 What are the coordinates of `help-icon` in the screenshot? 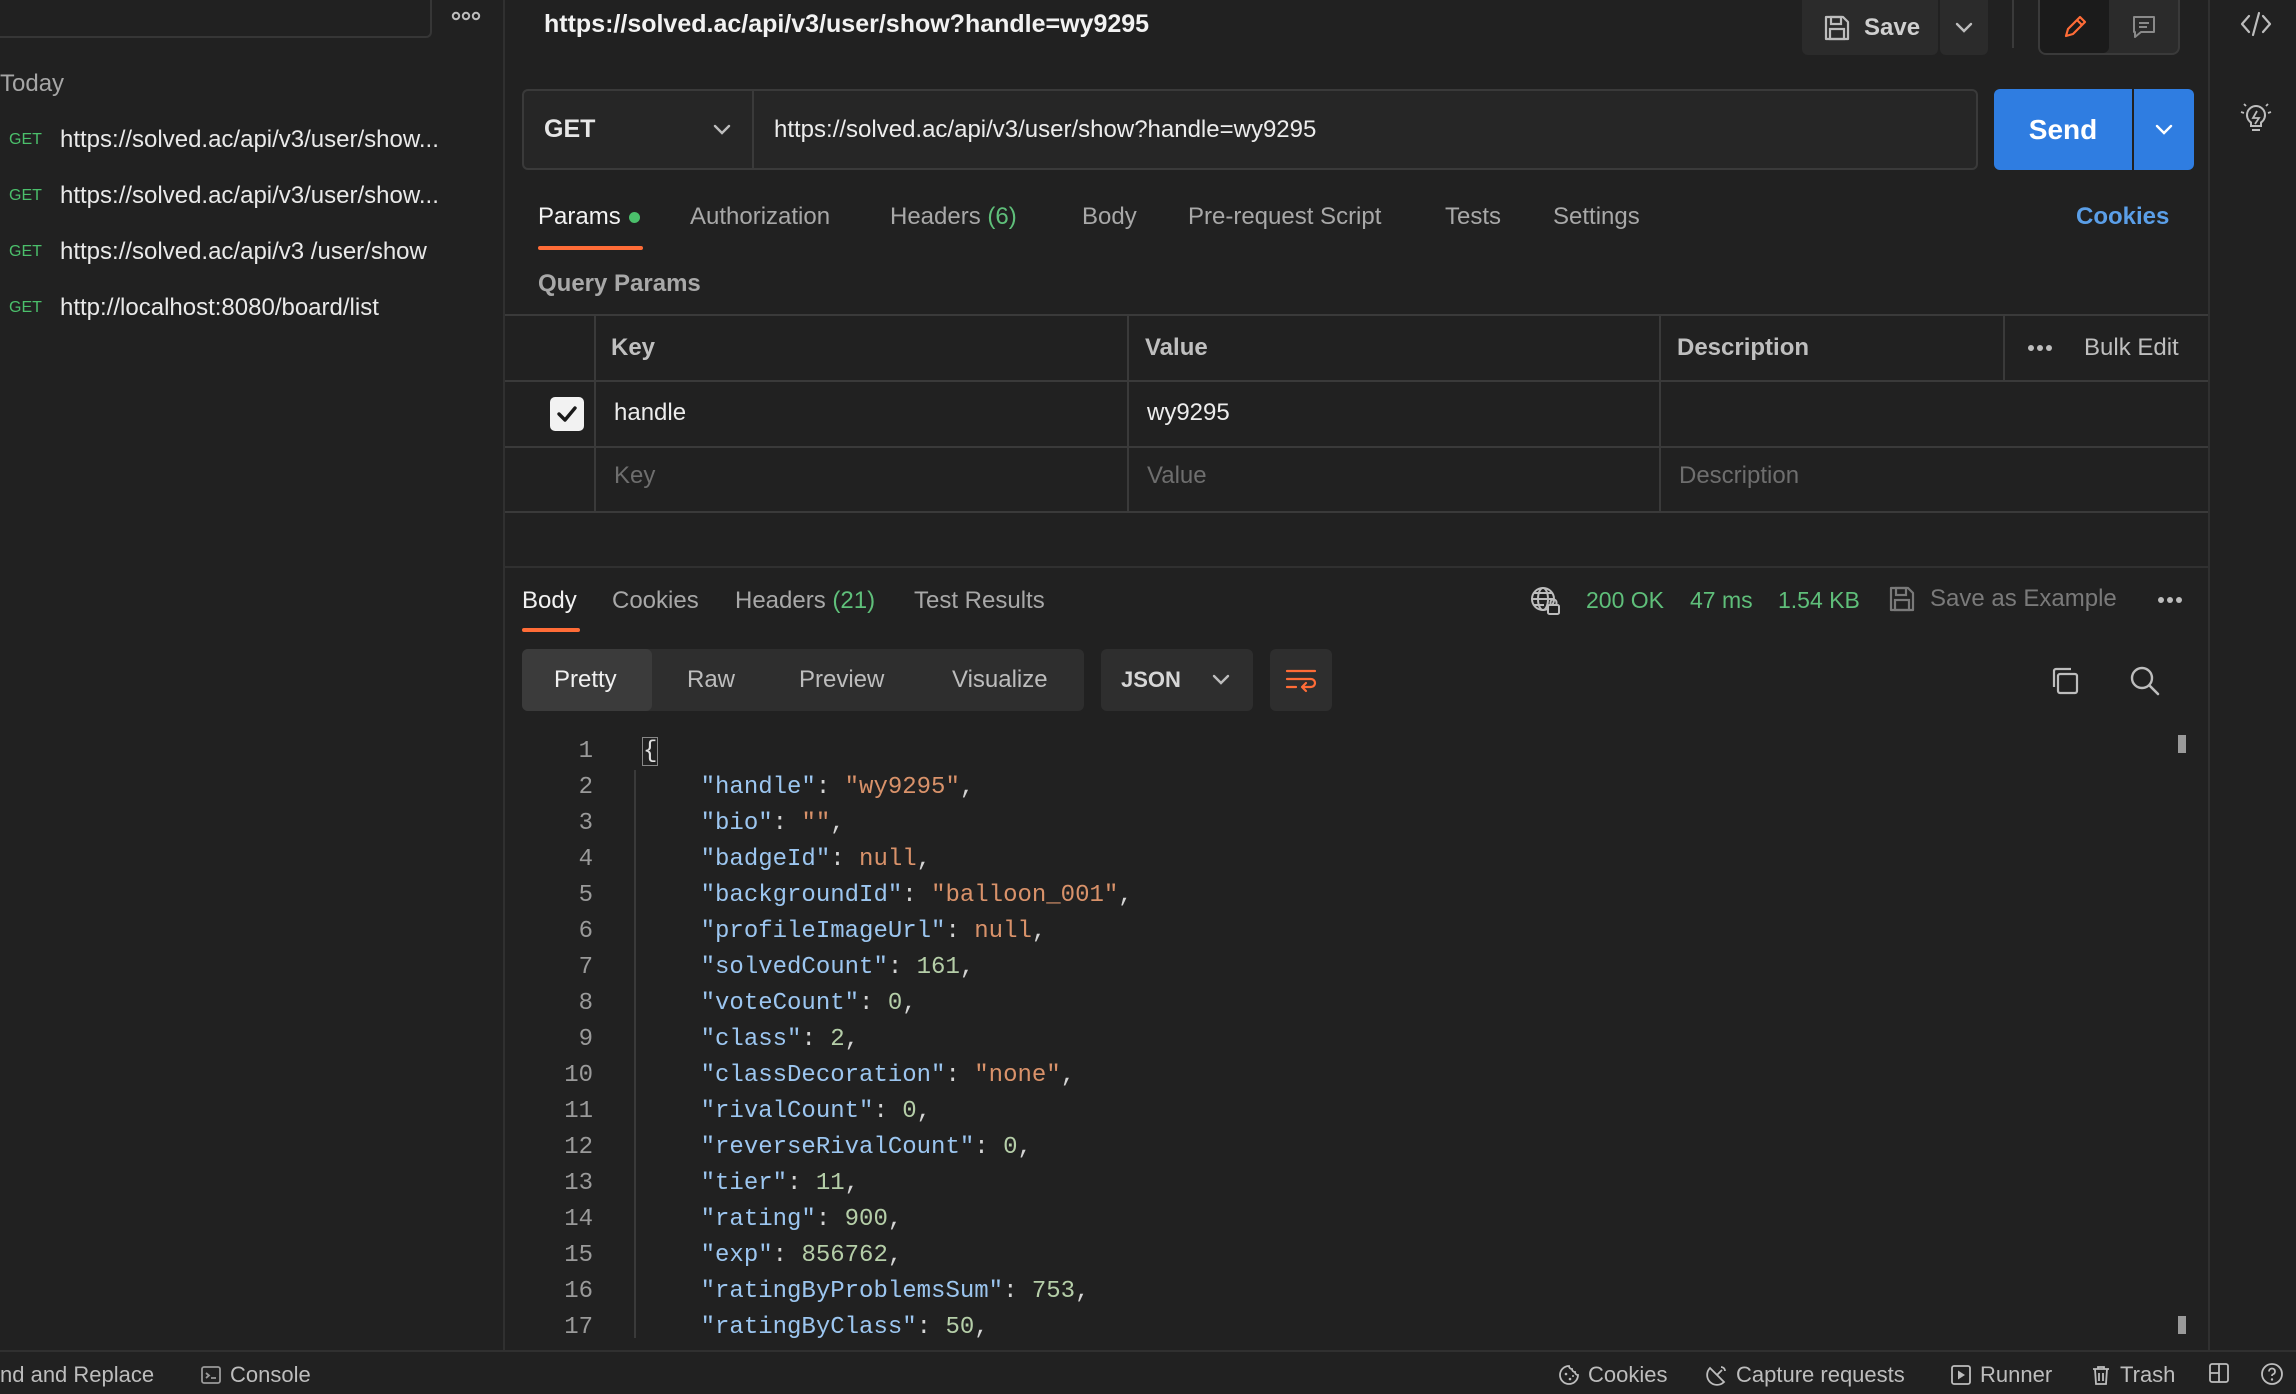 It's located at (2272, 1374).